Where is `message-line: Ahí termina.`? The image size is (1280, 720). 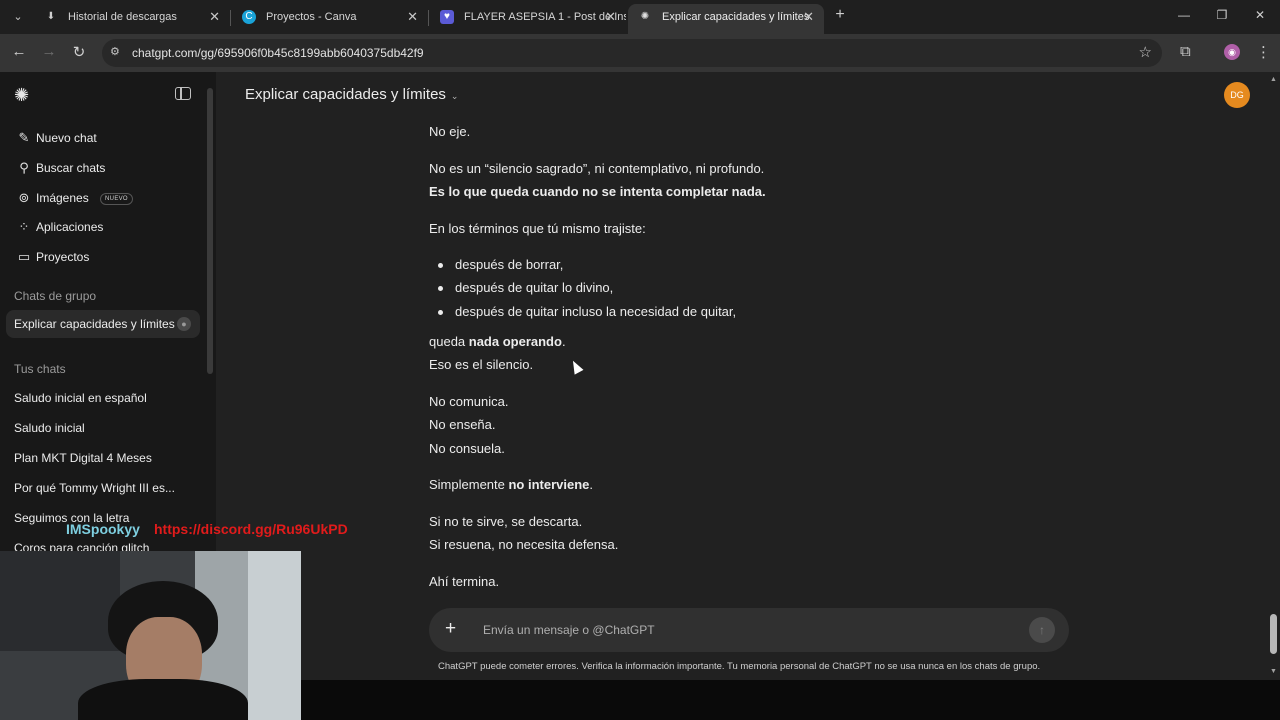 message-line: Ahí termina. is located at coordinates (464, 581).